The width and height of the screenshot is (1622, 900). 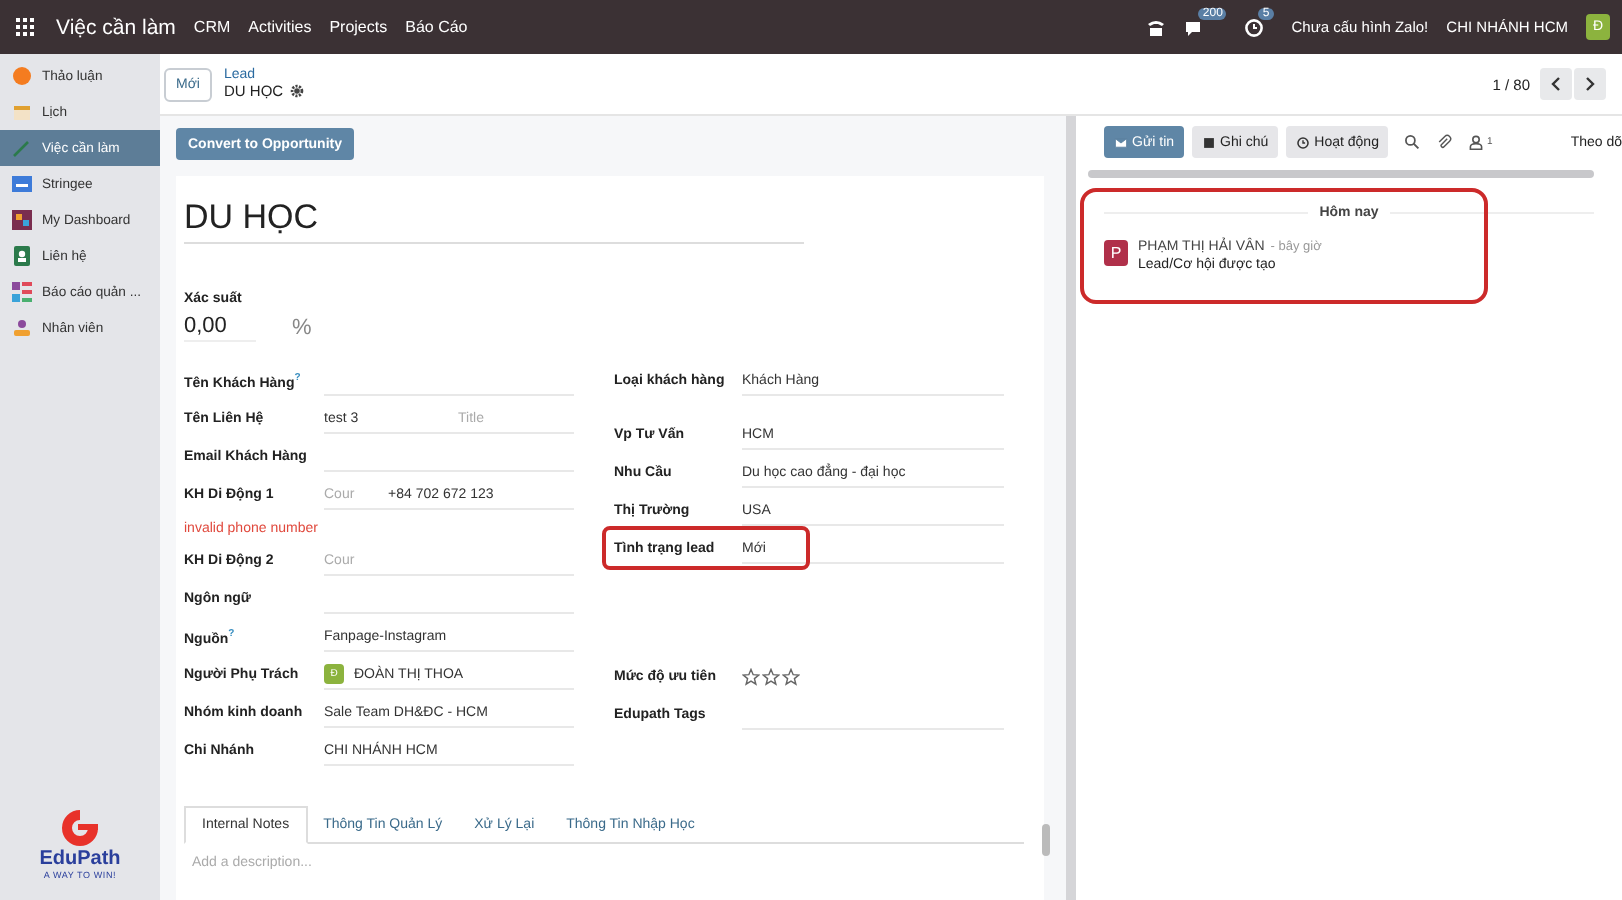 I want to click on previous-button, so click(x=1556, y=84).